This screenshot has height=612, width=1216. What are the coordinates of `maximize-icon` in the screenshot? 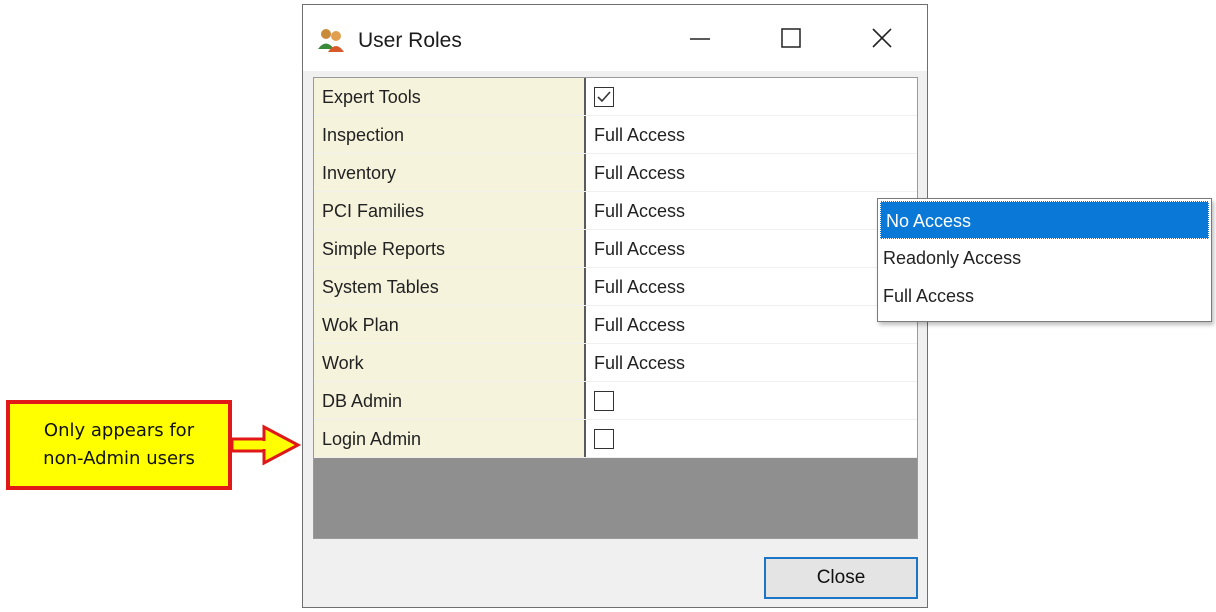 It's located at (791, 38).